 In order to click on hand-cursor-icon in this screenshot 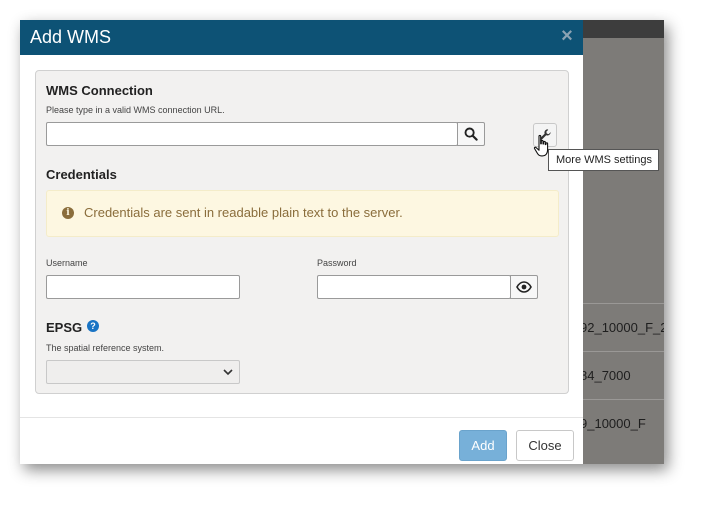, I will do `click(541, 145)`.